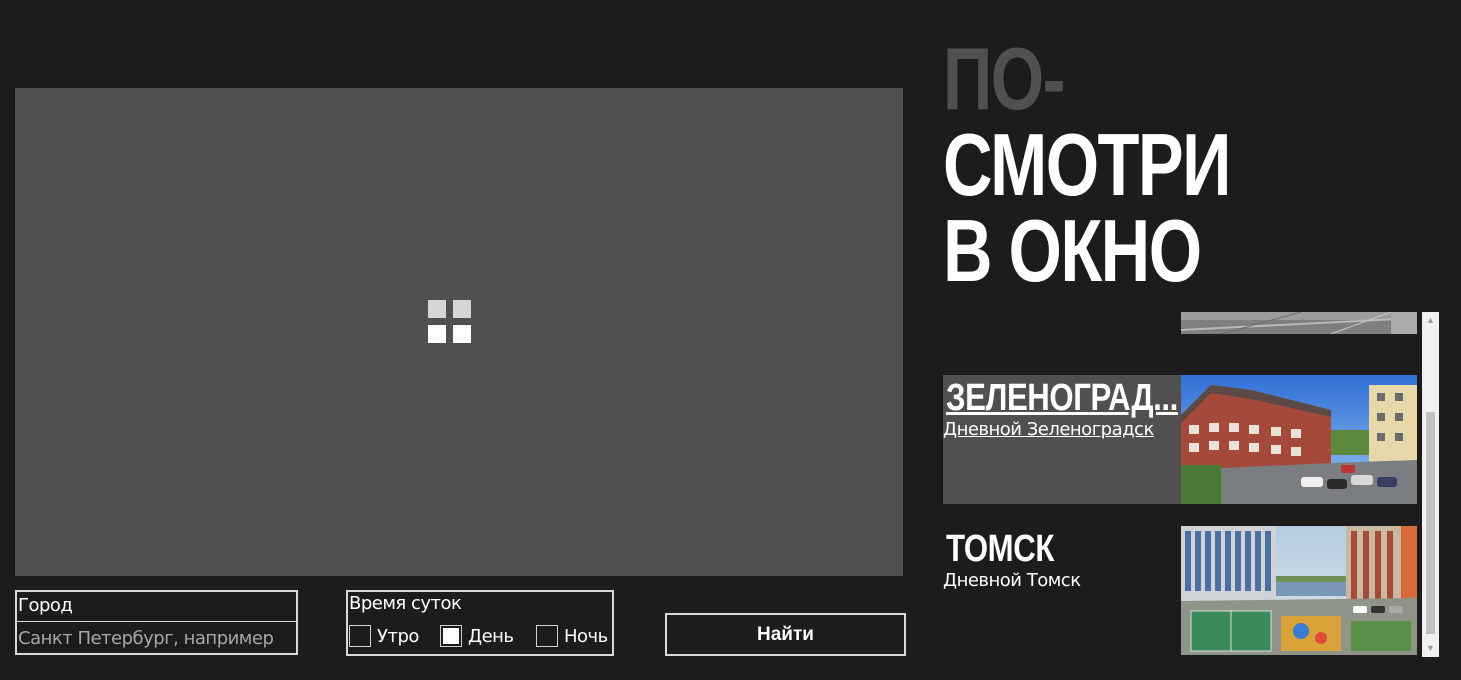  What do you see at coordinates (1048, 429) in the screenshot?
I see `result-card-subtitle: Дневной Зеленоградск` at bounding box center [1048, 429].